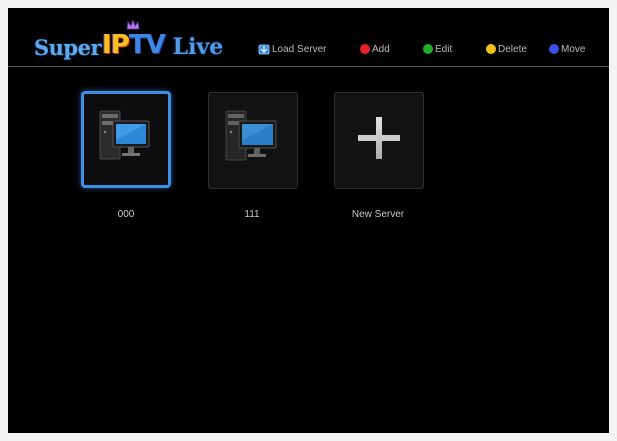 Image resolution: width=617 pixels, height=441 pixels. I want to click on load-server-icon, so click(264, 49).